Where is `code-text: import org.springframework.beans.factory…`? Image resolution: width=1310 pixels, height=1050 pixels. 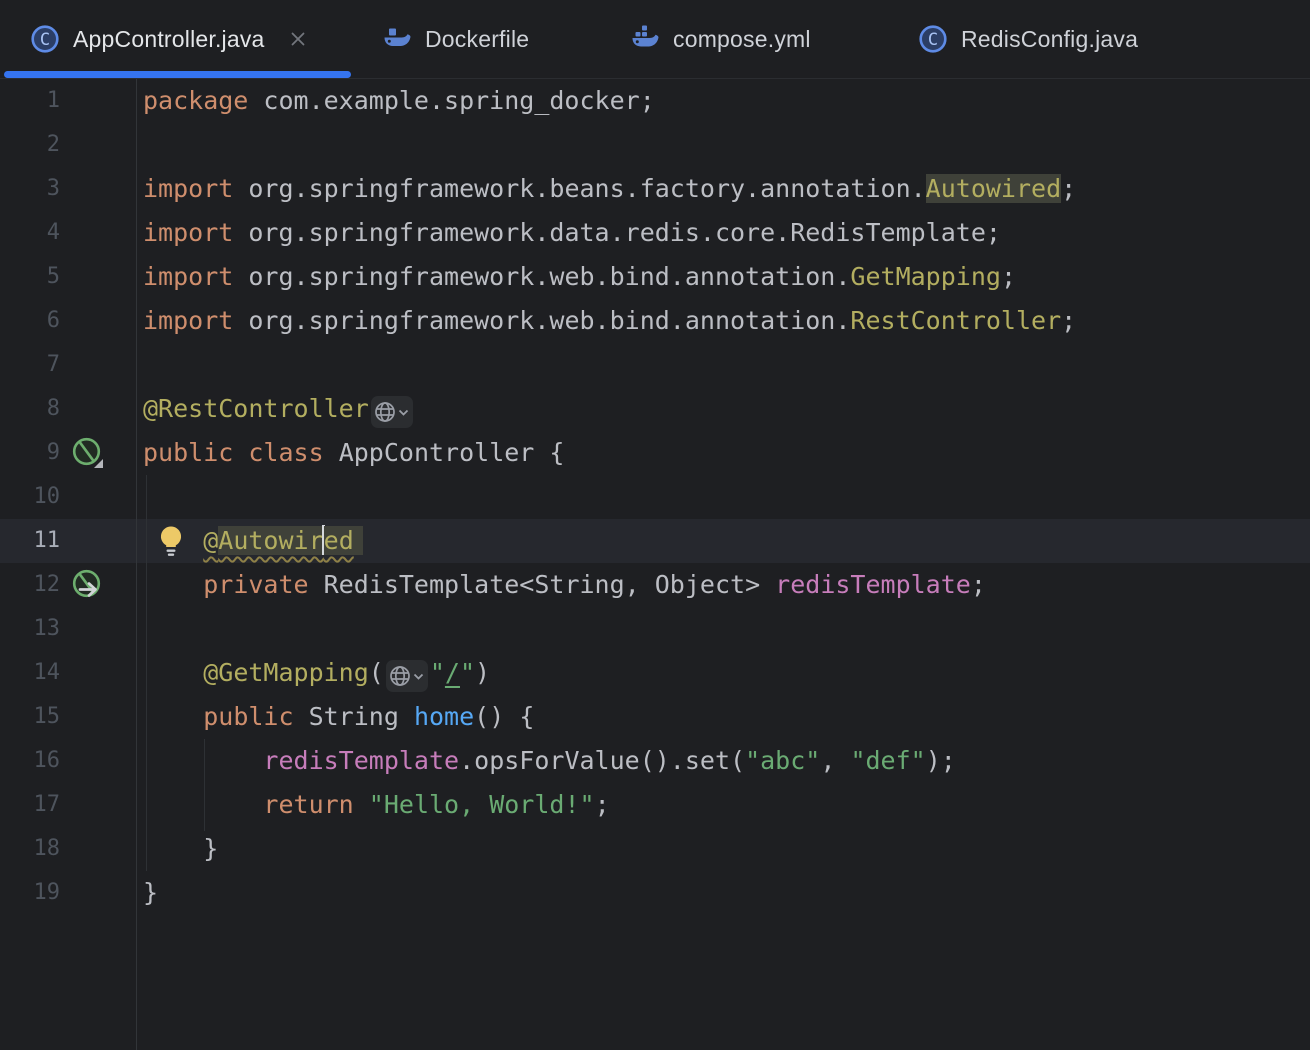
code-text: import org.springframework.beans.factory… is located at coordinates (726, 189).